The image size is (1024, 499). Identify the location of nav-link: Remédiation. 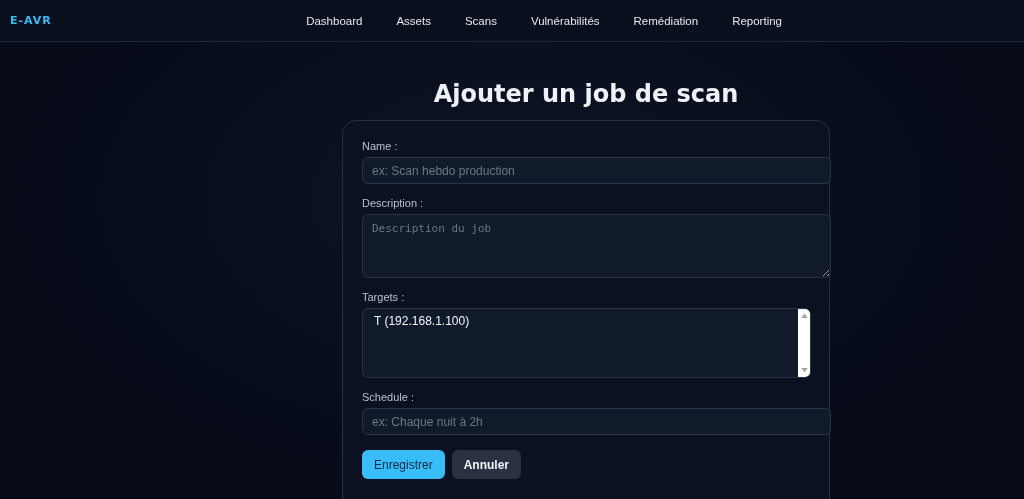
(666, 20).